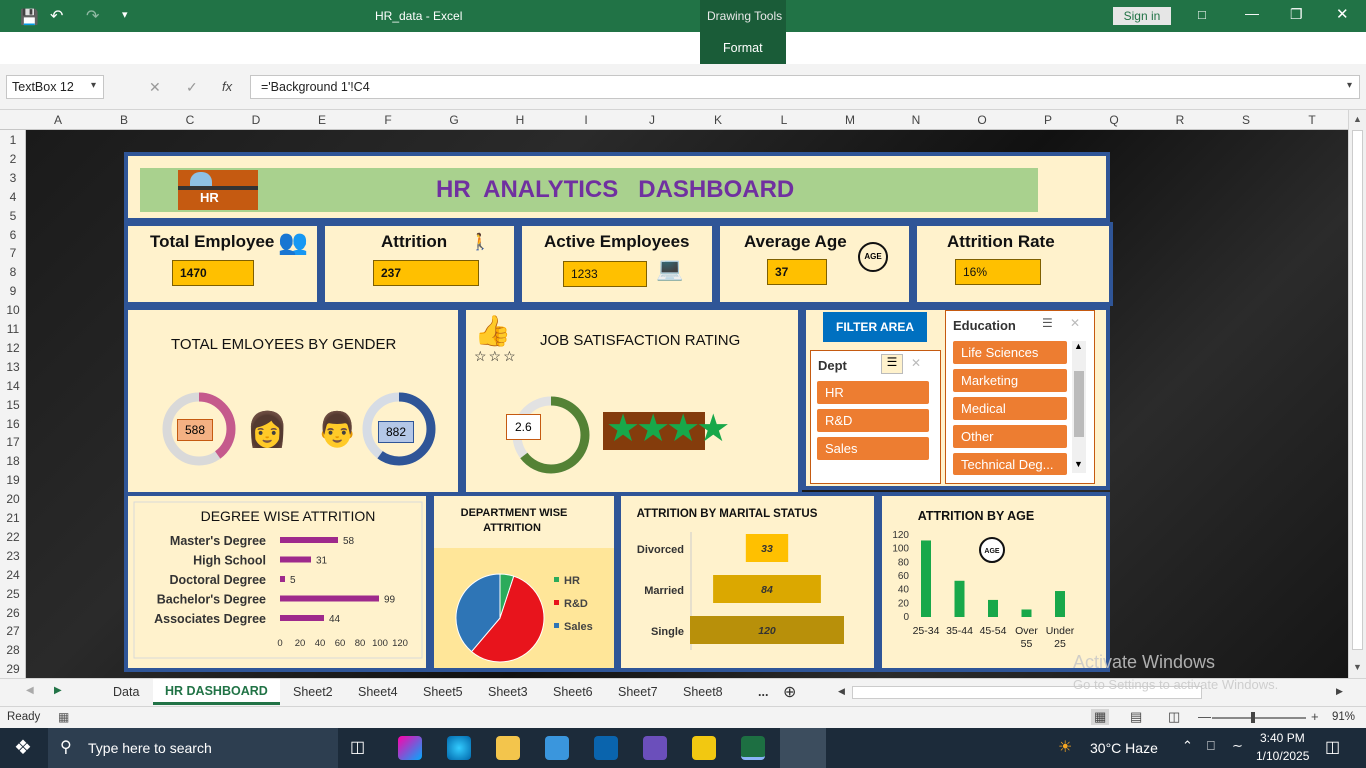  I want to click on close-icon: ✕, so click(1342, 14).